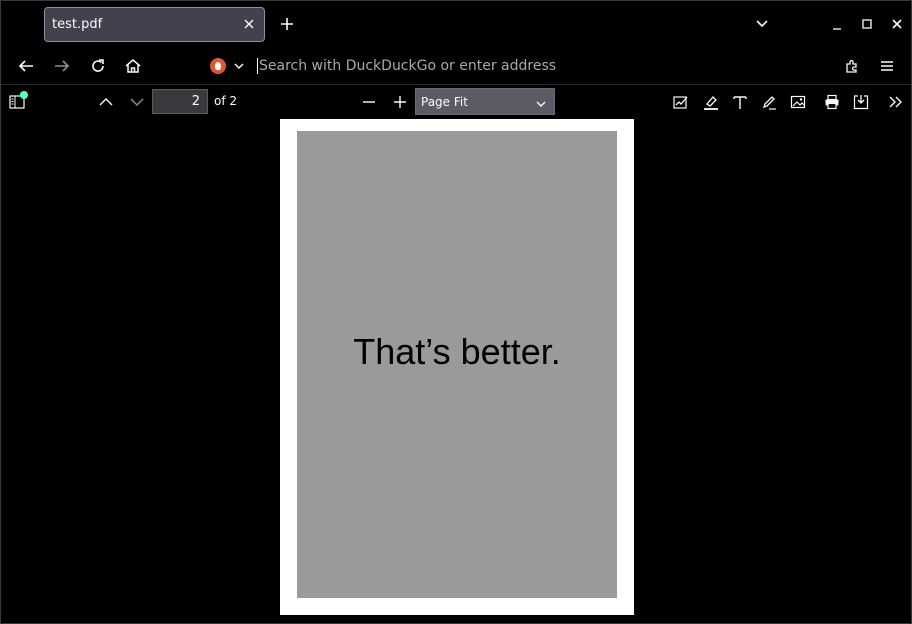  I want to click on address-input: Search with DuckDuckGo or enter address, so click(406, 66).